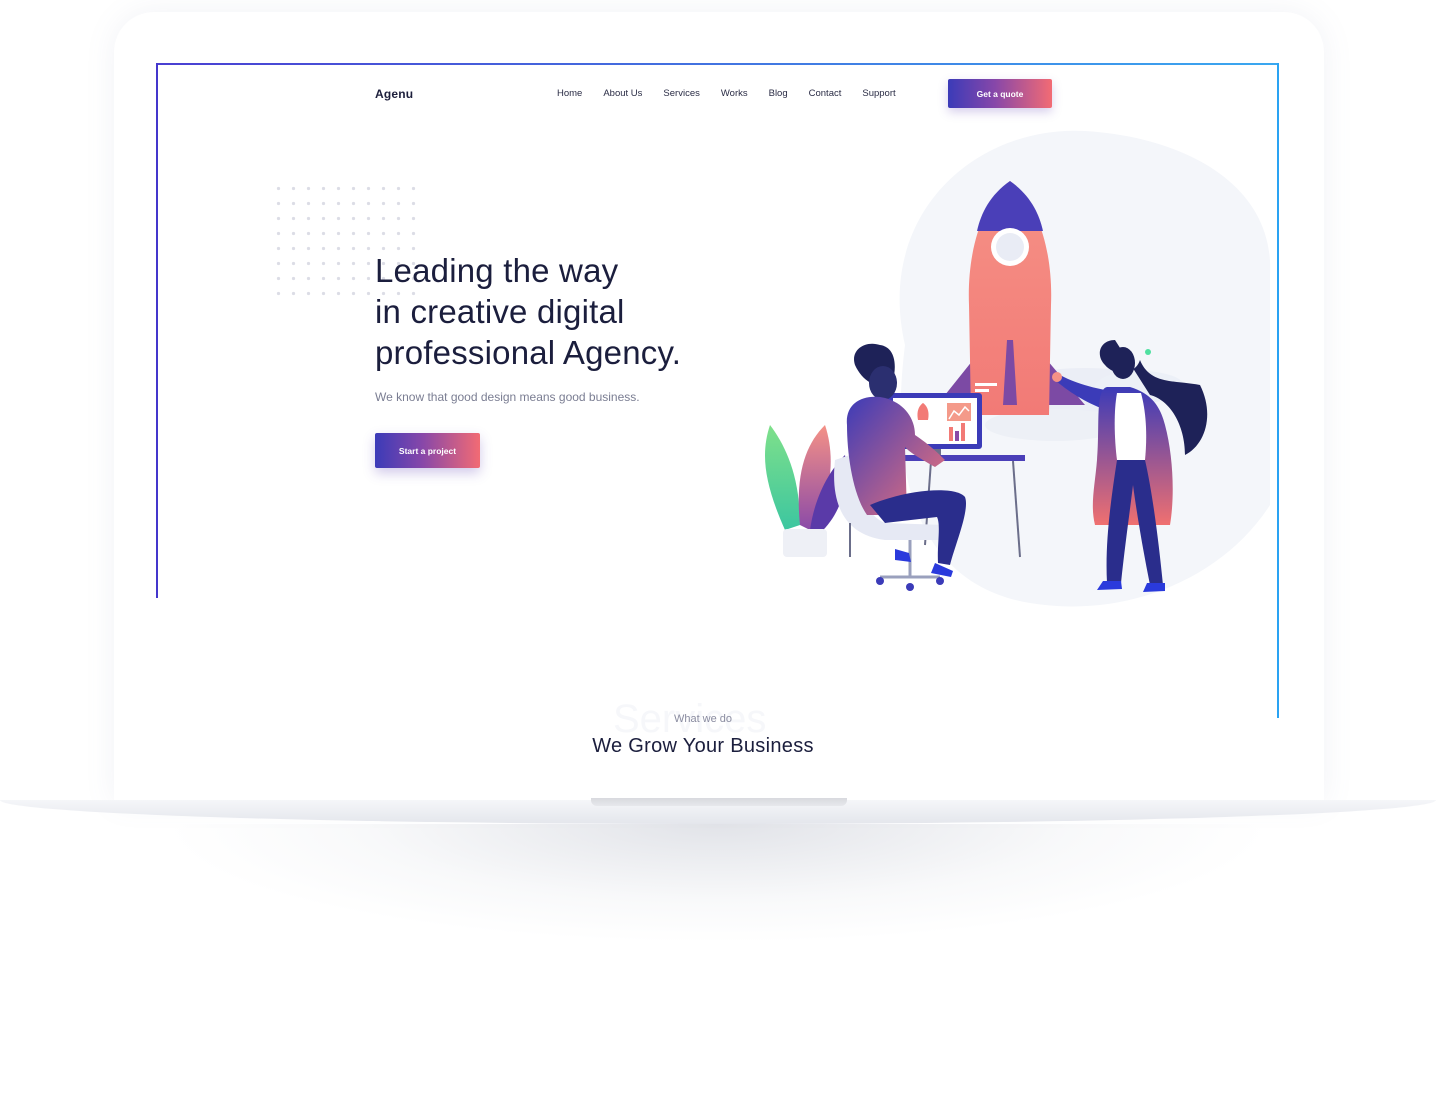 This screenshot has height=1095, width=1436. I want to click on nav-blog: Blog, so click(778, 93).